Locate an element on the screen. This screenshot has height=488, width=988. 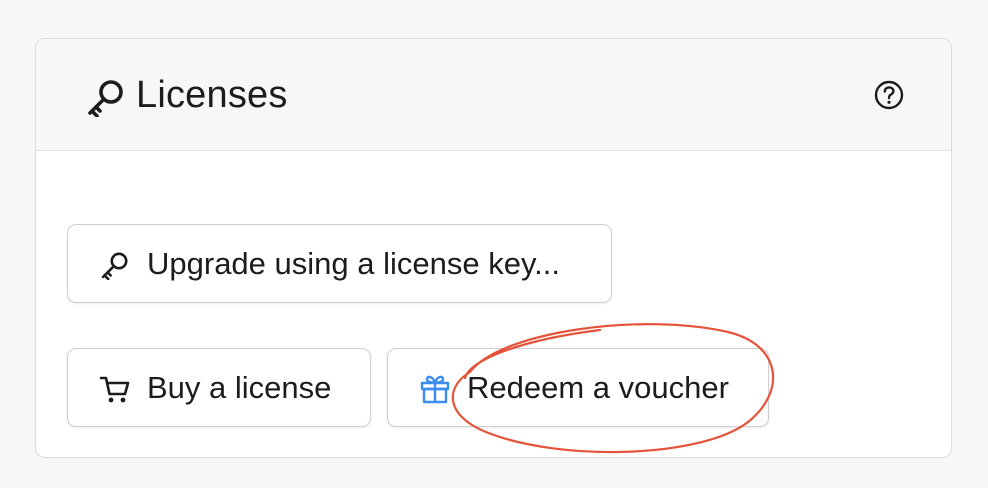
question-circle-icon is located at coordinates (889, 95).